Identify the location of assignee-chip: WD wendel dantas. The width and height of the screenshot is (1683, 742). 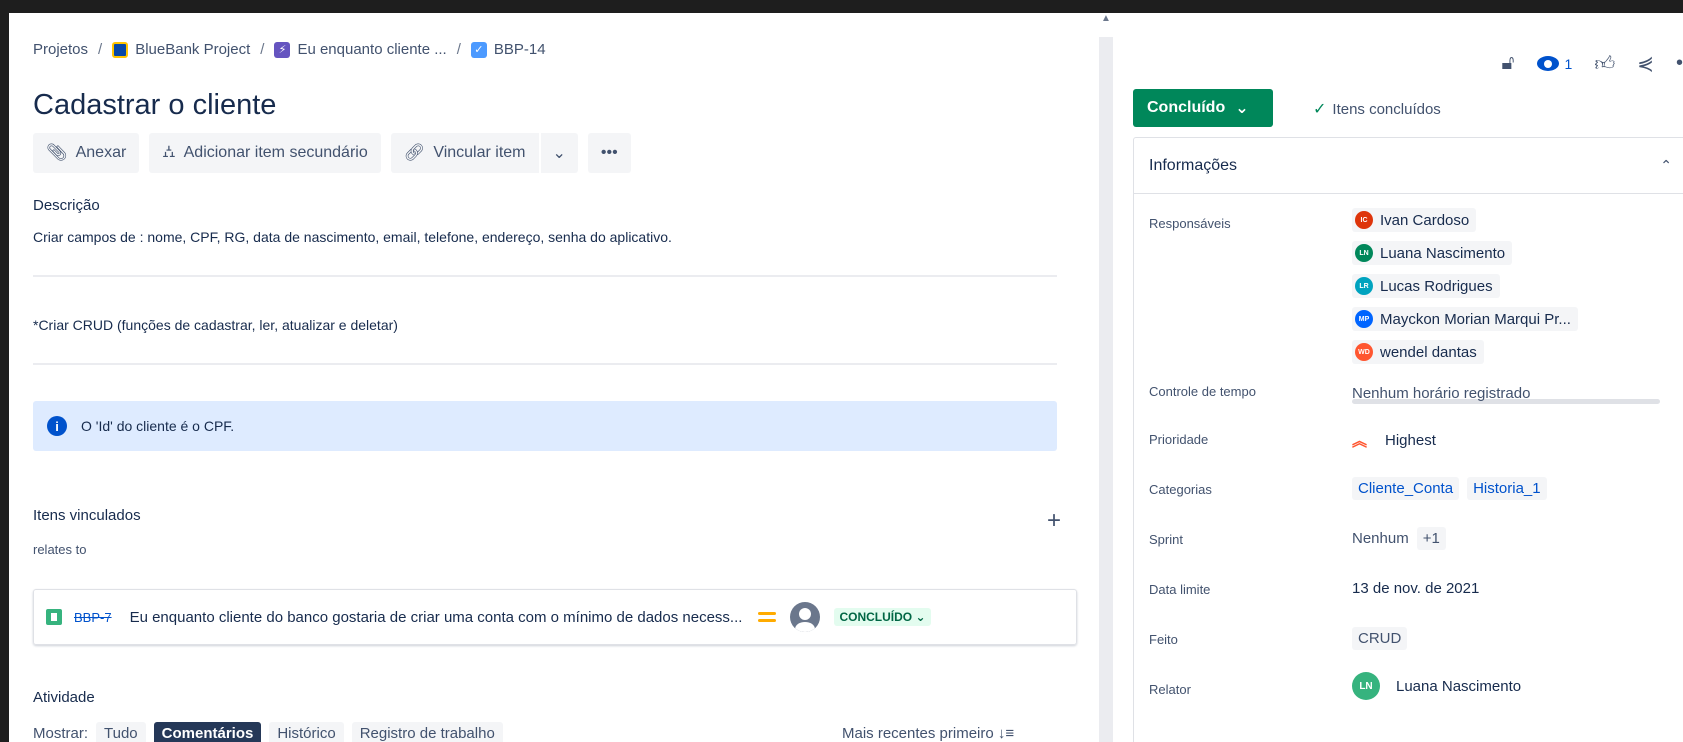
(1418, 352).